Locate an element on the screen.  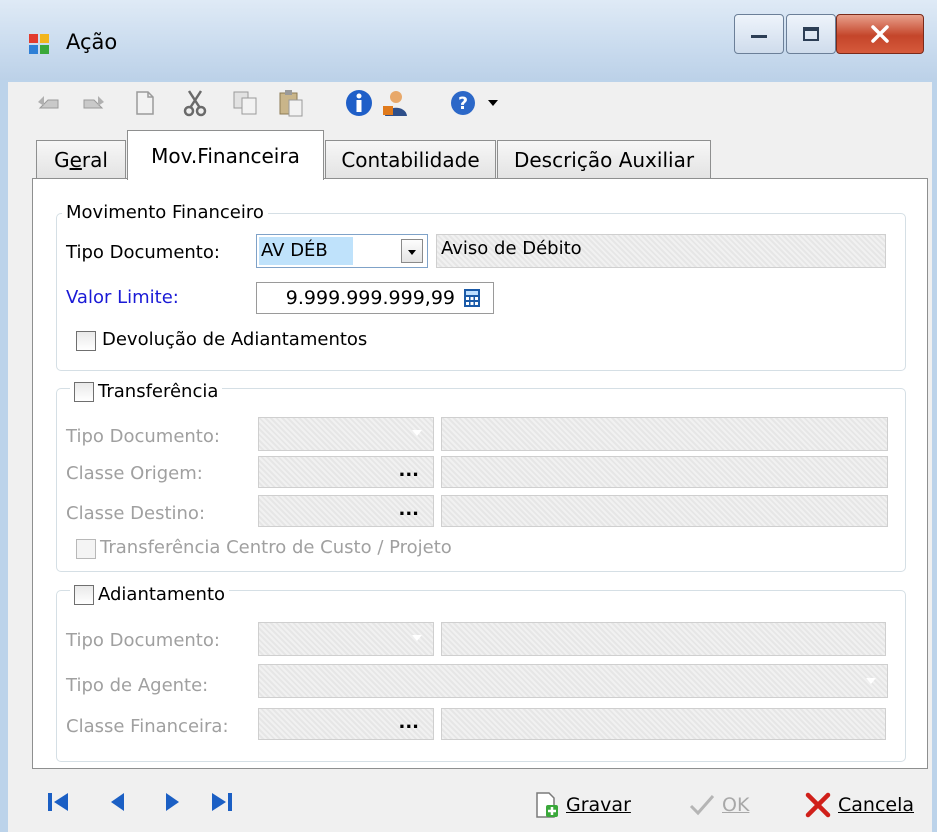
redo-icon is located at coordinates (93, 103).